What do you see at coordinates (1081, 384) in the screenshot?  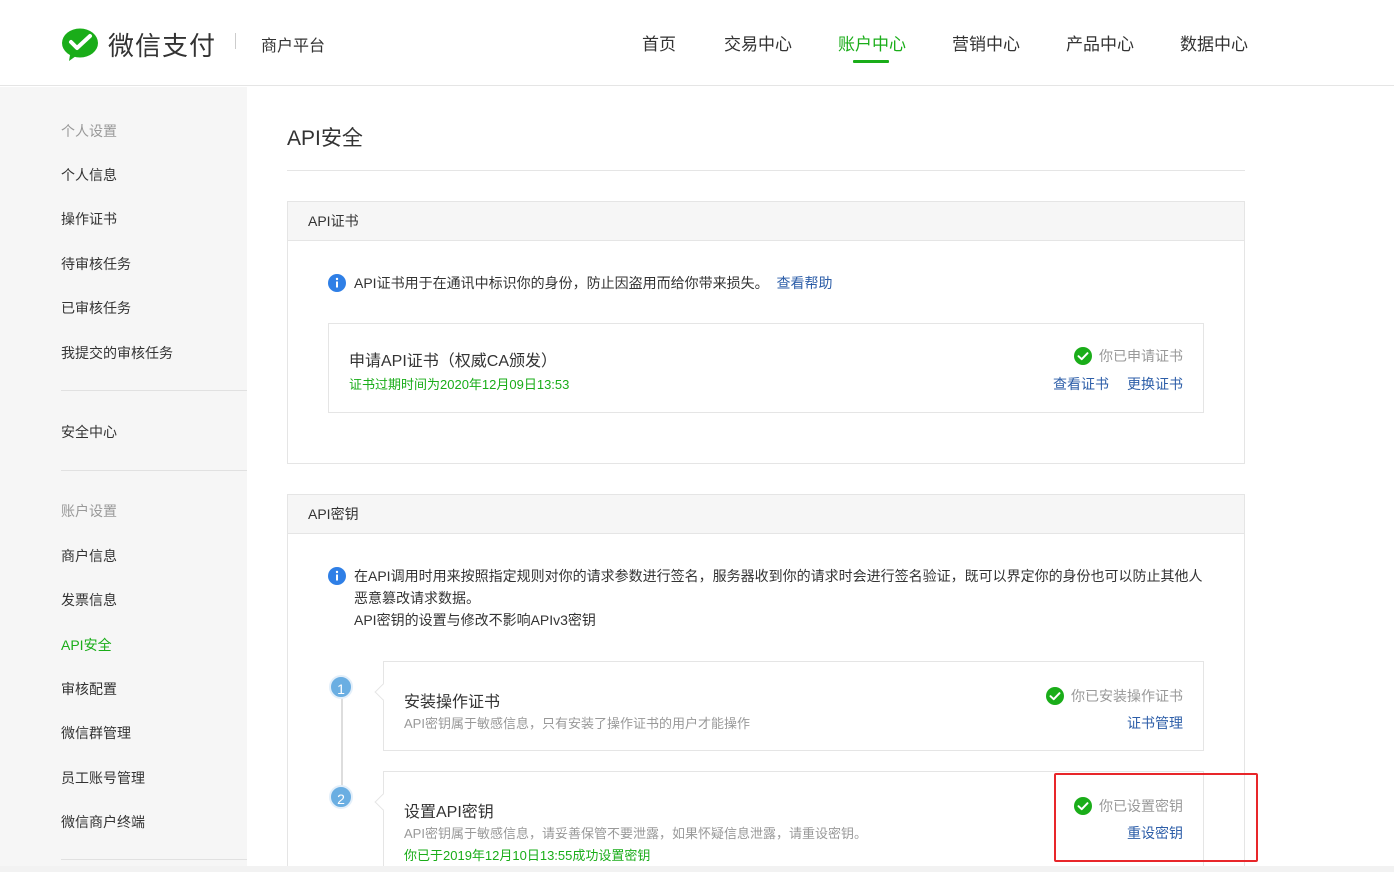 I see `view-cert-link: 查看证书` at bounding box center [1081, 384].